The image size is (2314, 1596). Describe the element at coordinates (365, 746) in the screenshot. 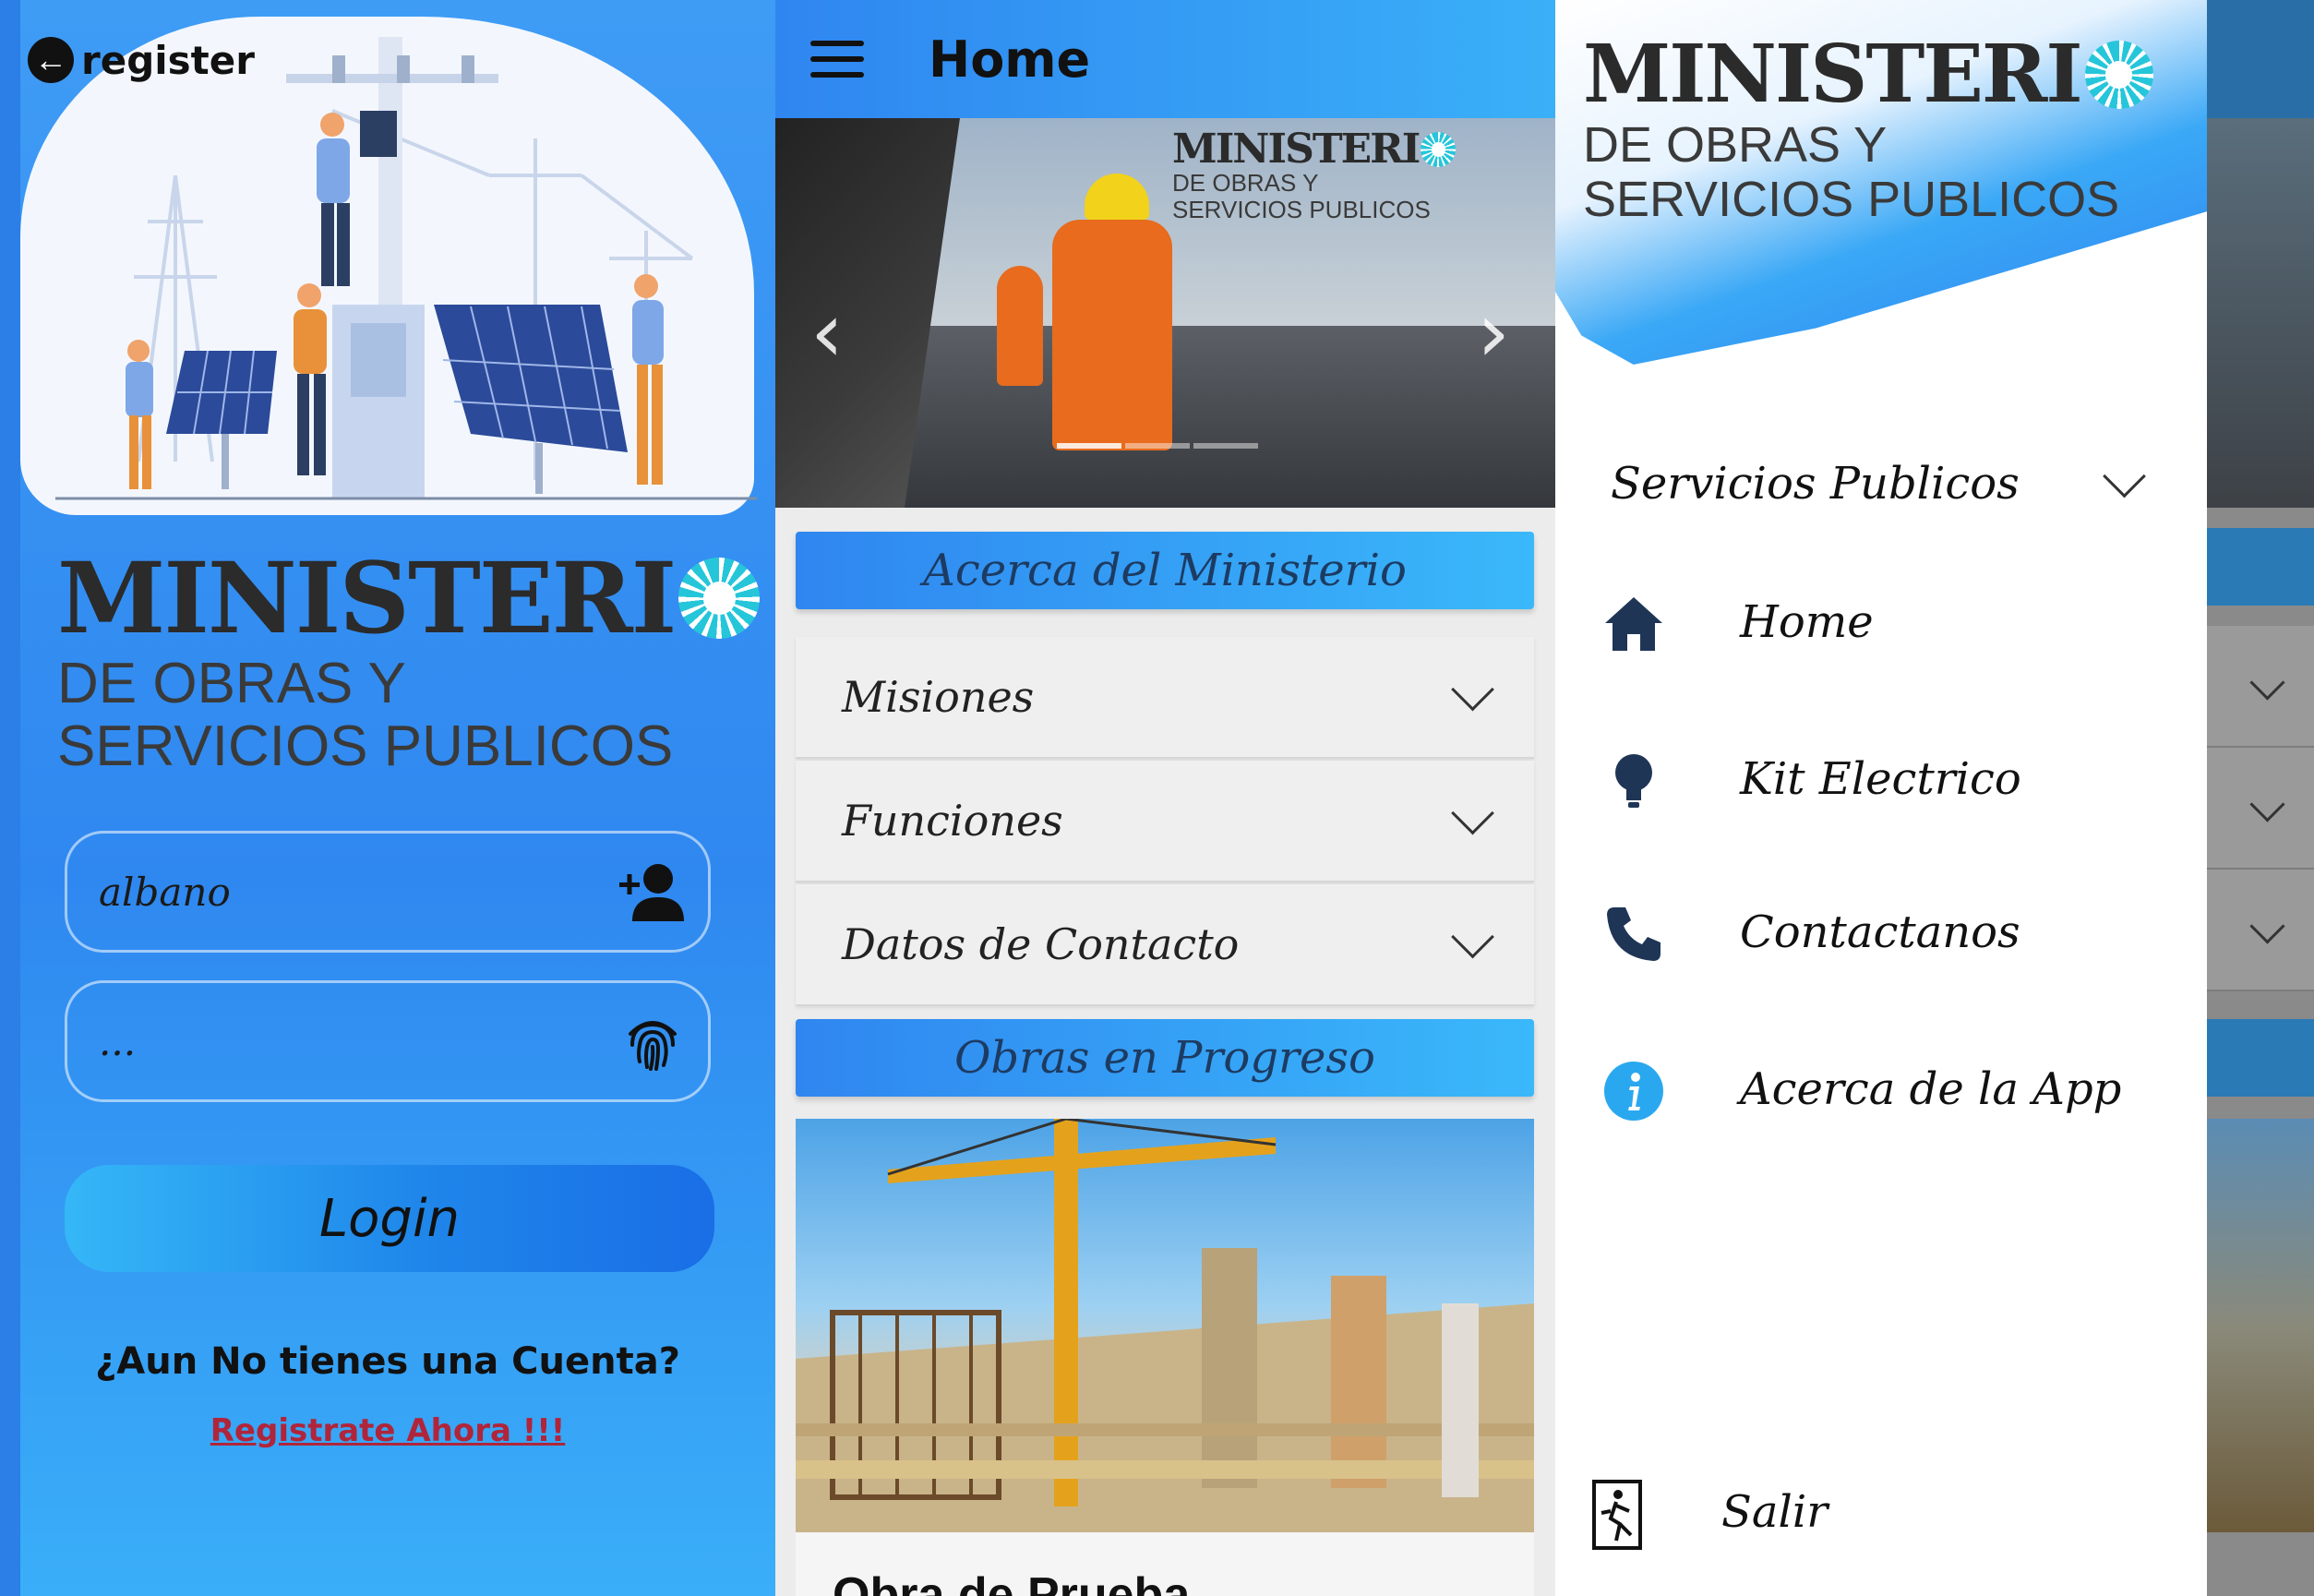

I see `logo-line-2: SERVICIOS PUBLICOS` at that location.